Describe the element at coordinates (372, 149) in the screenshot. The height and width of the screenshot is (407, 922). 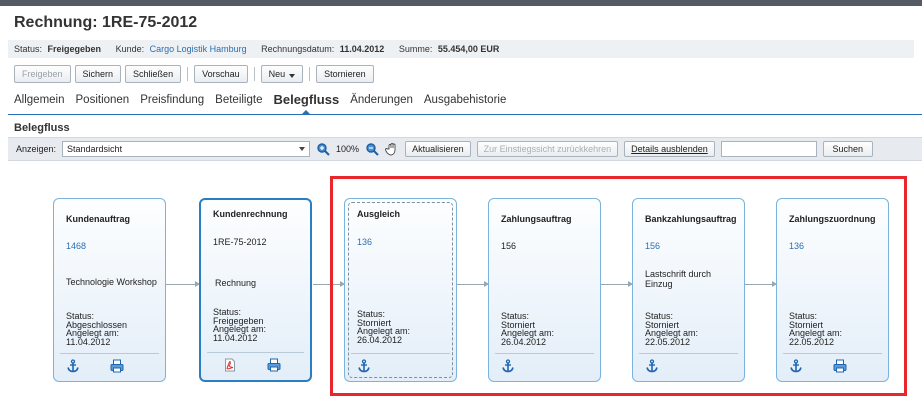
I see `zoom-out-icon` at that location.